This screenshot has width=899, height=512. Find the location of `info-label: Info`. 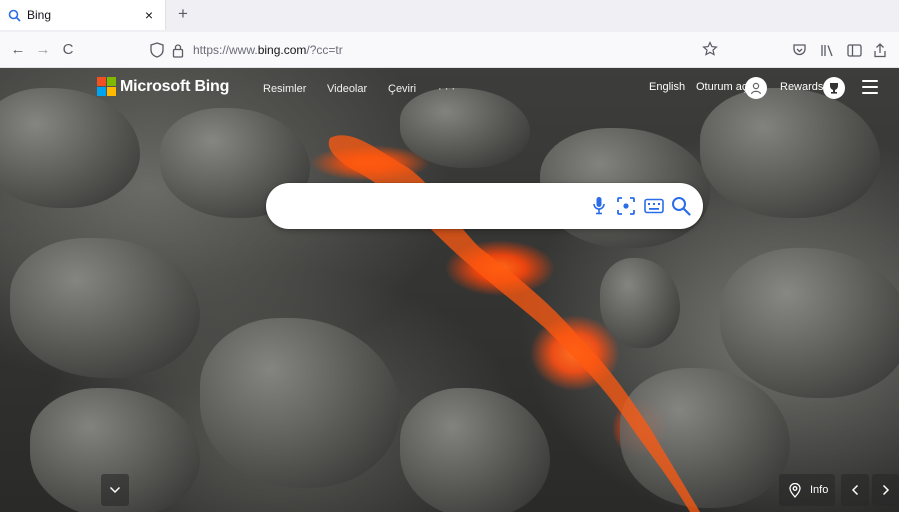

info-label: Info is located at coordinates (819, 490).